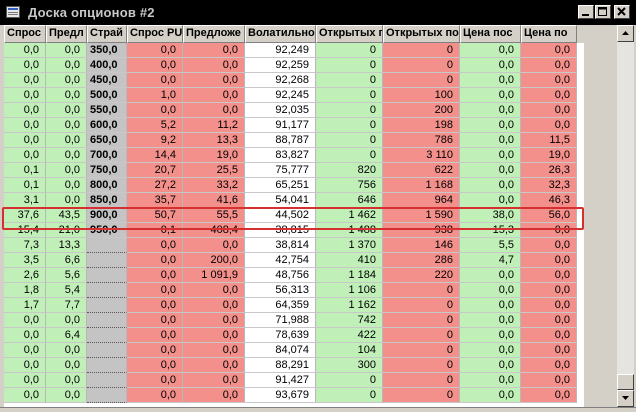 This screenshot has width=636, height=412. What do you see at coordinates (549, 215) in the screenshot?
I see `table-cell: 56,0` at bounding box center [549, 215].